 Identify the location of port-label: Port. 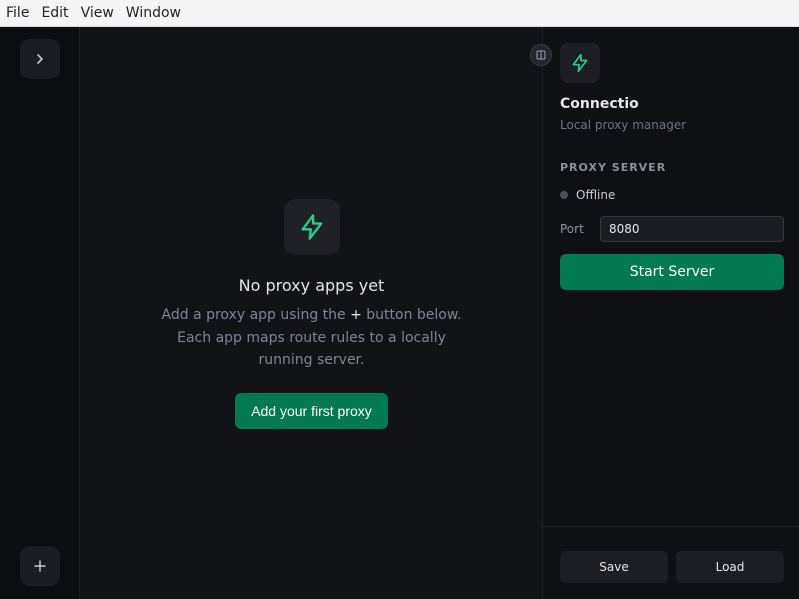
(572, 229).